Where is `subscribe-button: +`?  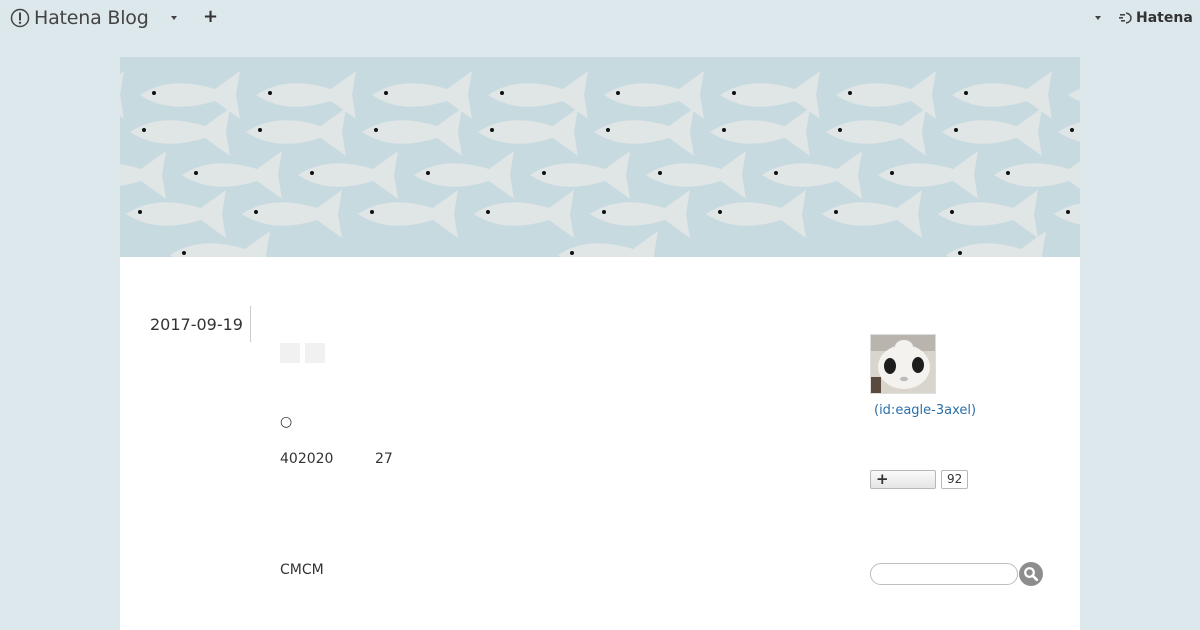
subscribe-button: + is located at coordinates (903, 479).